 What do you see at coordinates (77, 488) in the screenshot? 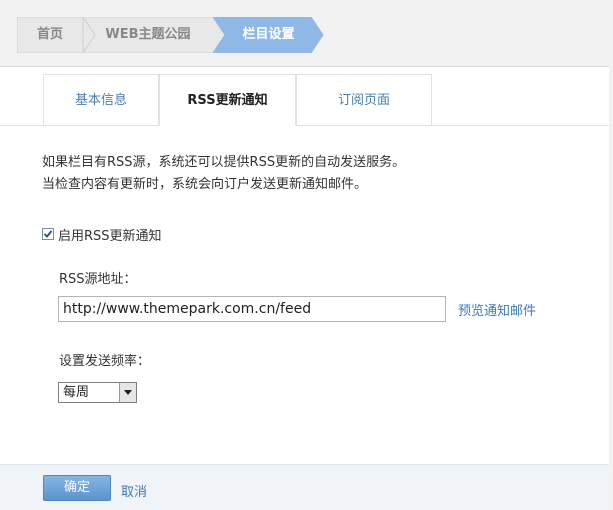
I see `confirm-button: 确定` at bounding box center [77, 488].